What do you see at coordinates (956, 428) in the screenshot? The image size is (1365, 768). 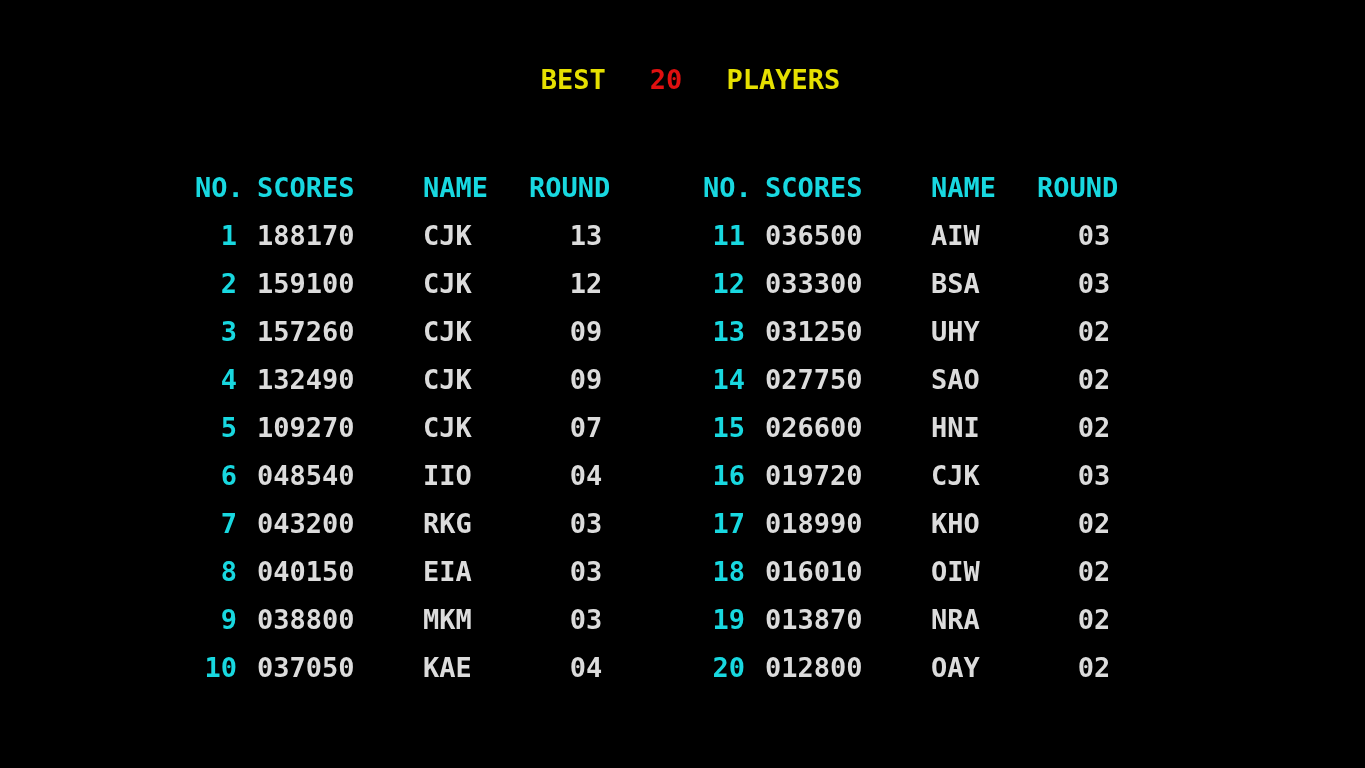 I see `name-cell-text: HNI` at bounding box center [956, 428].